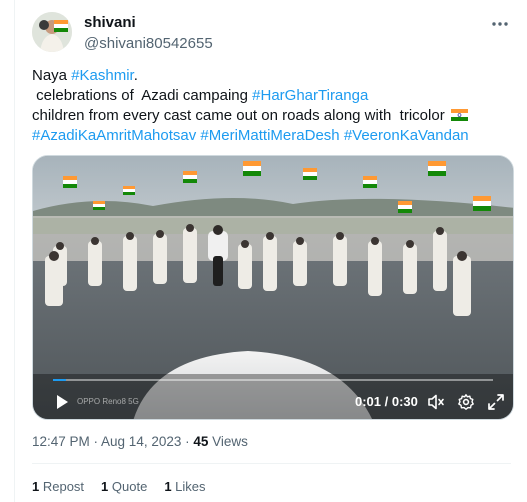  I want to click on tweet-stats: 1 Repost 1 Quote 1 Likes, so click(119, 486).